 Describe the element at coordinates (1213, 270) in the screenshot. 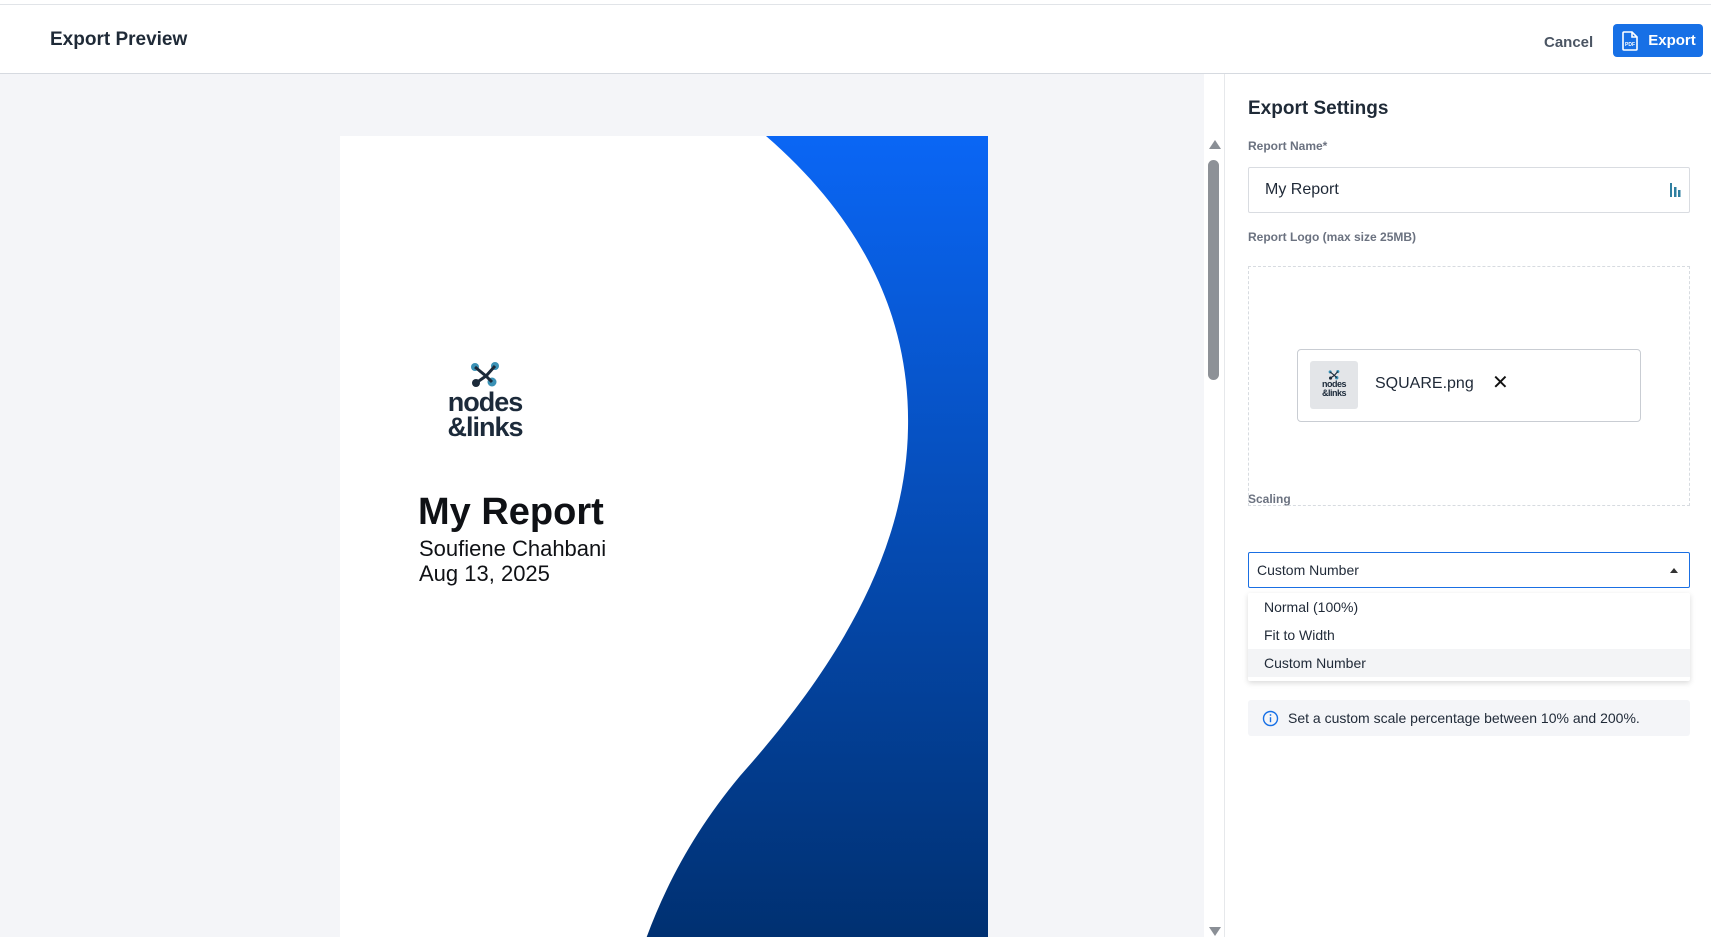

I see `scroll-thumb` at that location.